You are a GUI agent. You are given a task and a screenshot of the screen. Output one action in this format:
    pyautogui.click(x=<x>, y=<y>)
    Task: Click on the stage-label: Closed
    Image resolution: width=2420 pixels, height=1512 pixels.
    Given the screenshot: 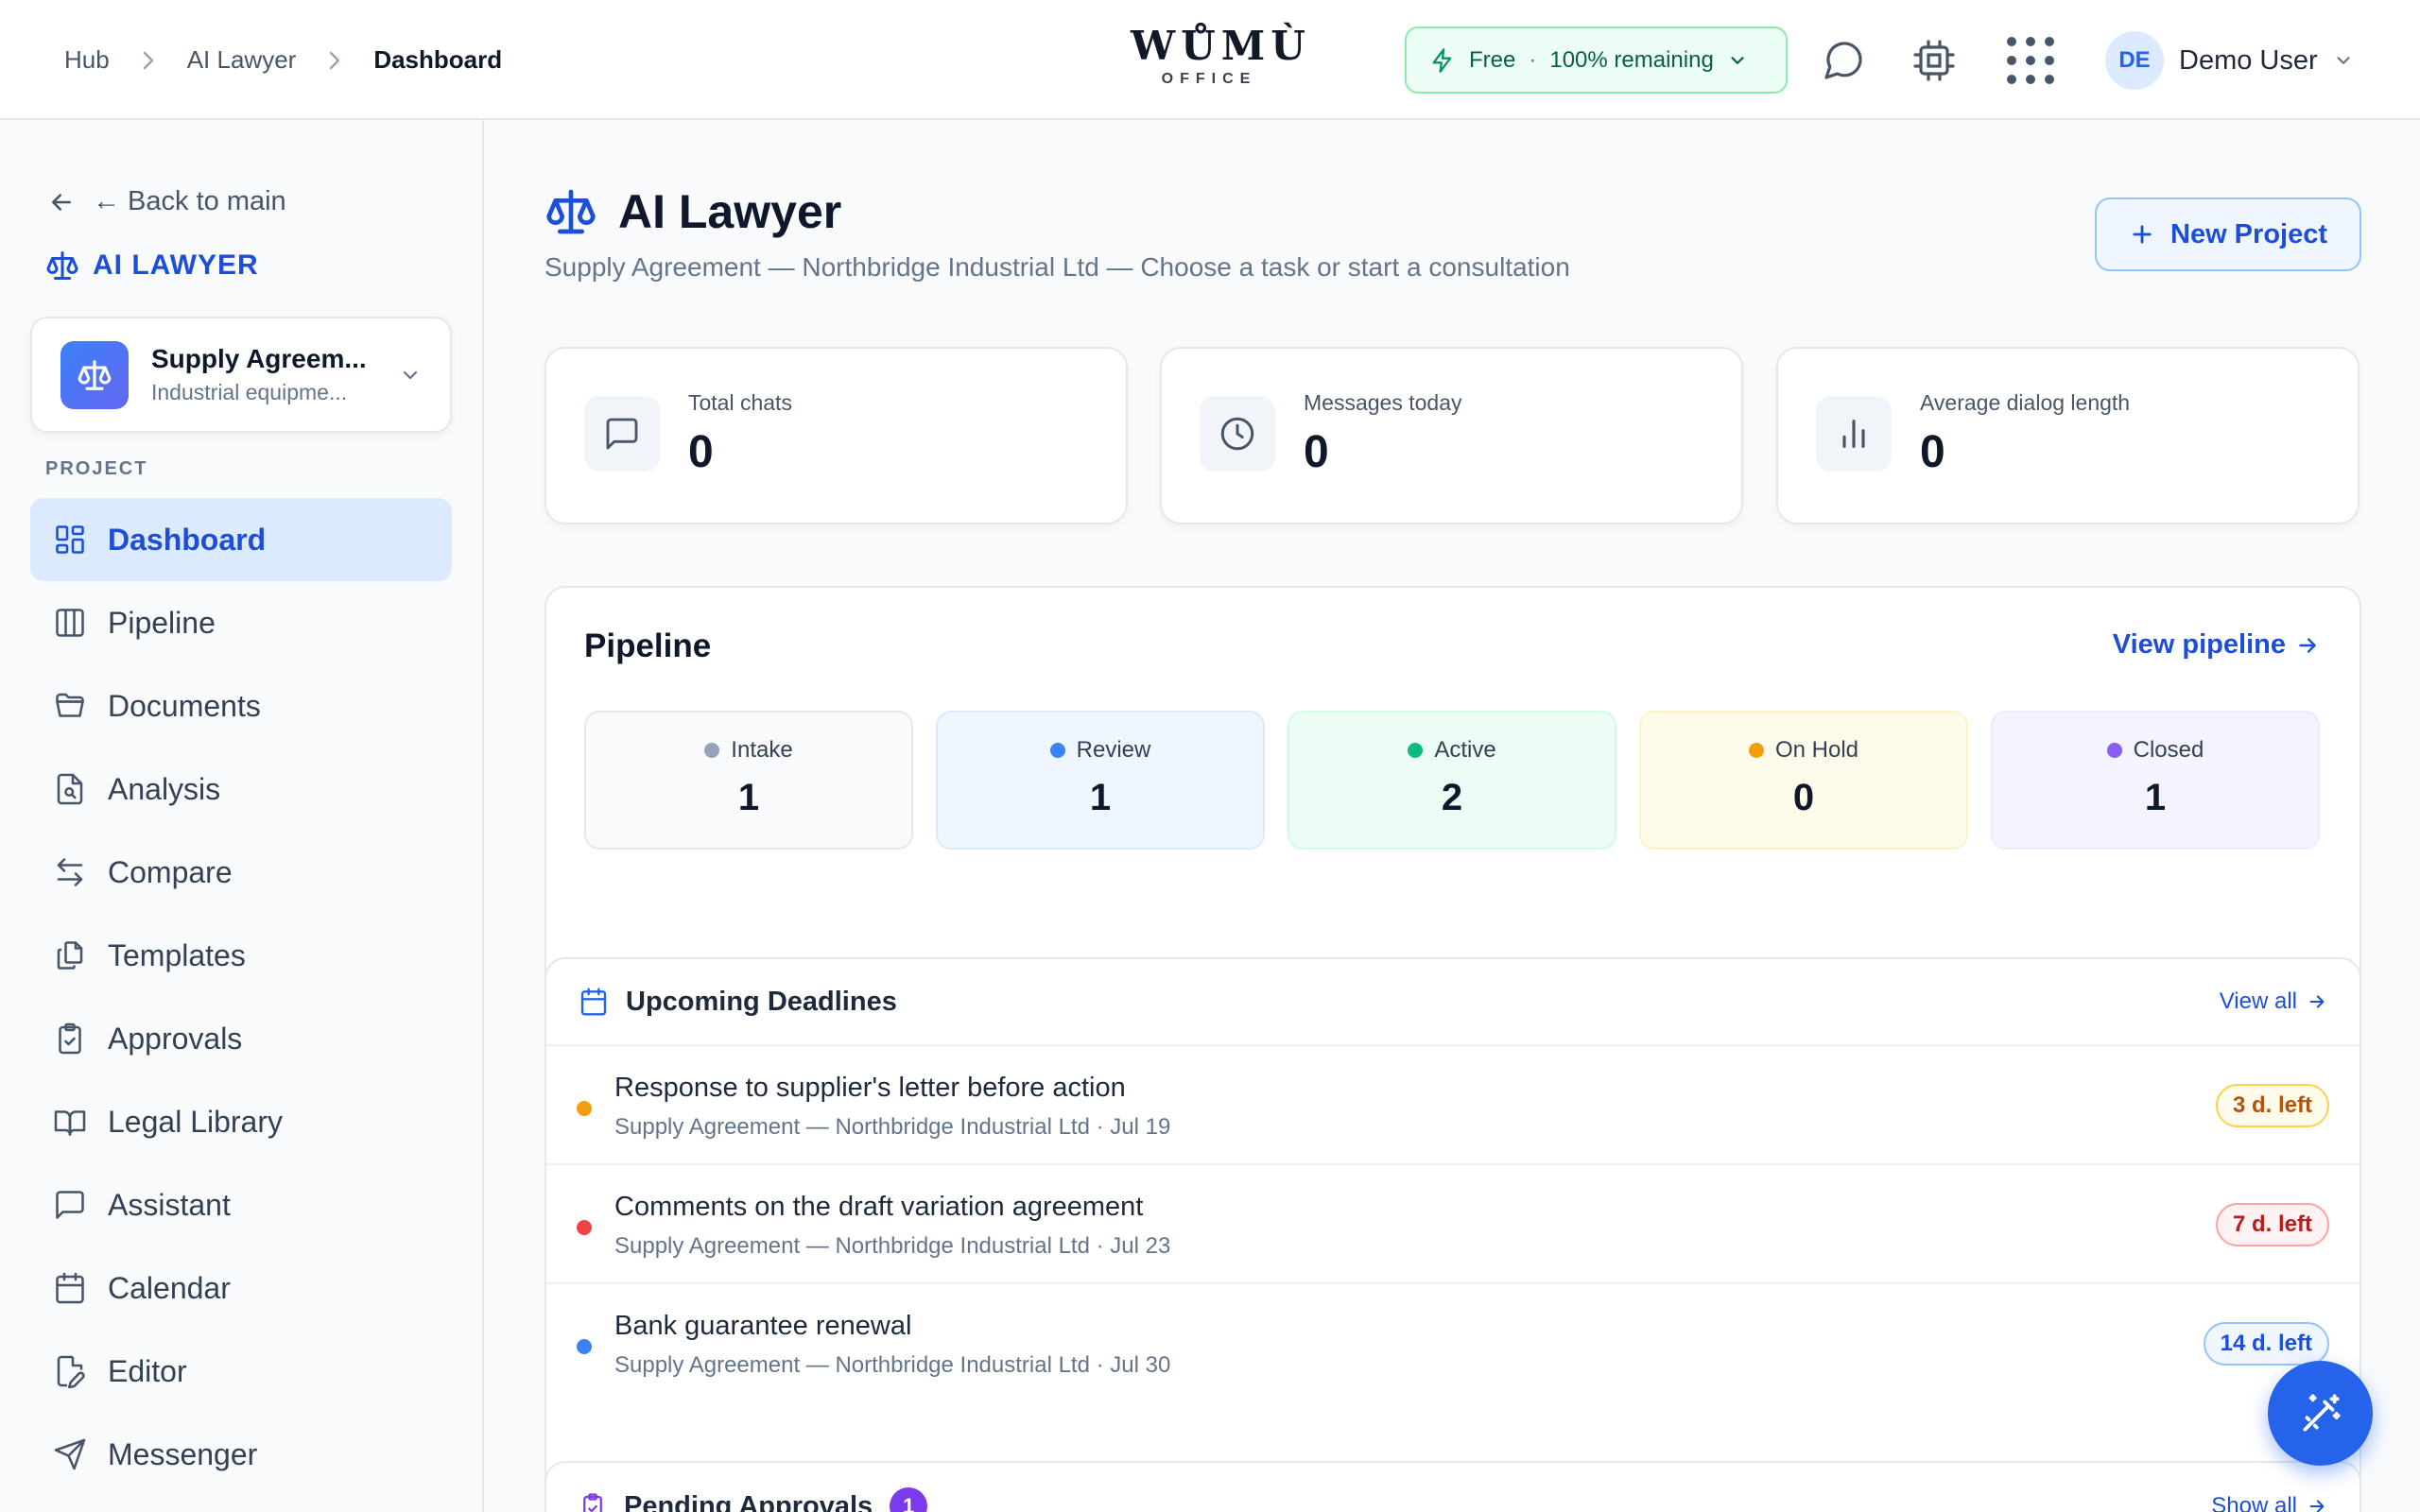 What is the action you would take?
    pyautogui.click(x=2168, y=750)
    